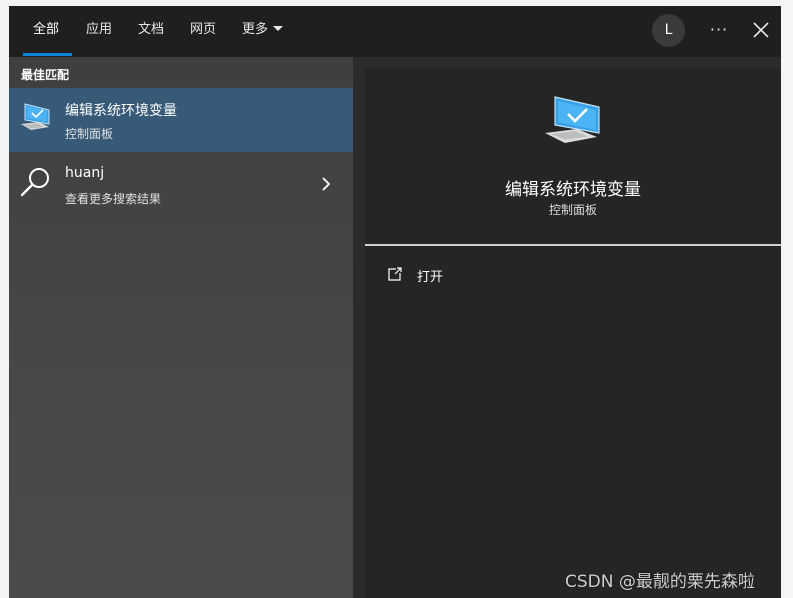 The height and width of the screenshot is (598, 793). Describe the element at coordinates (47, 54) in the screenshot. I see `active-tab-indicator` at that location.